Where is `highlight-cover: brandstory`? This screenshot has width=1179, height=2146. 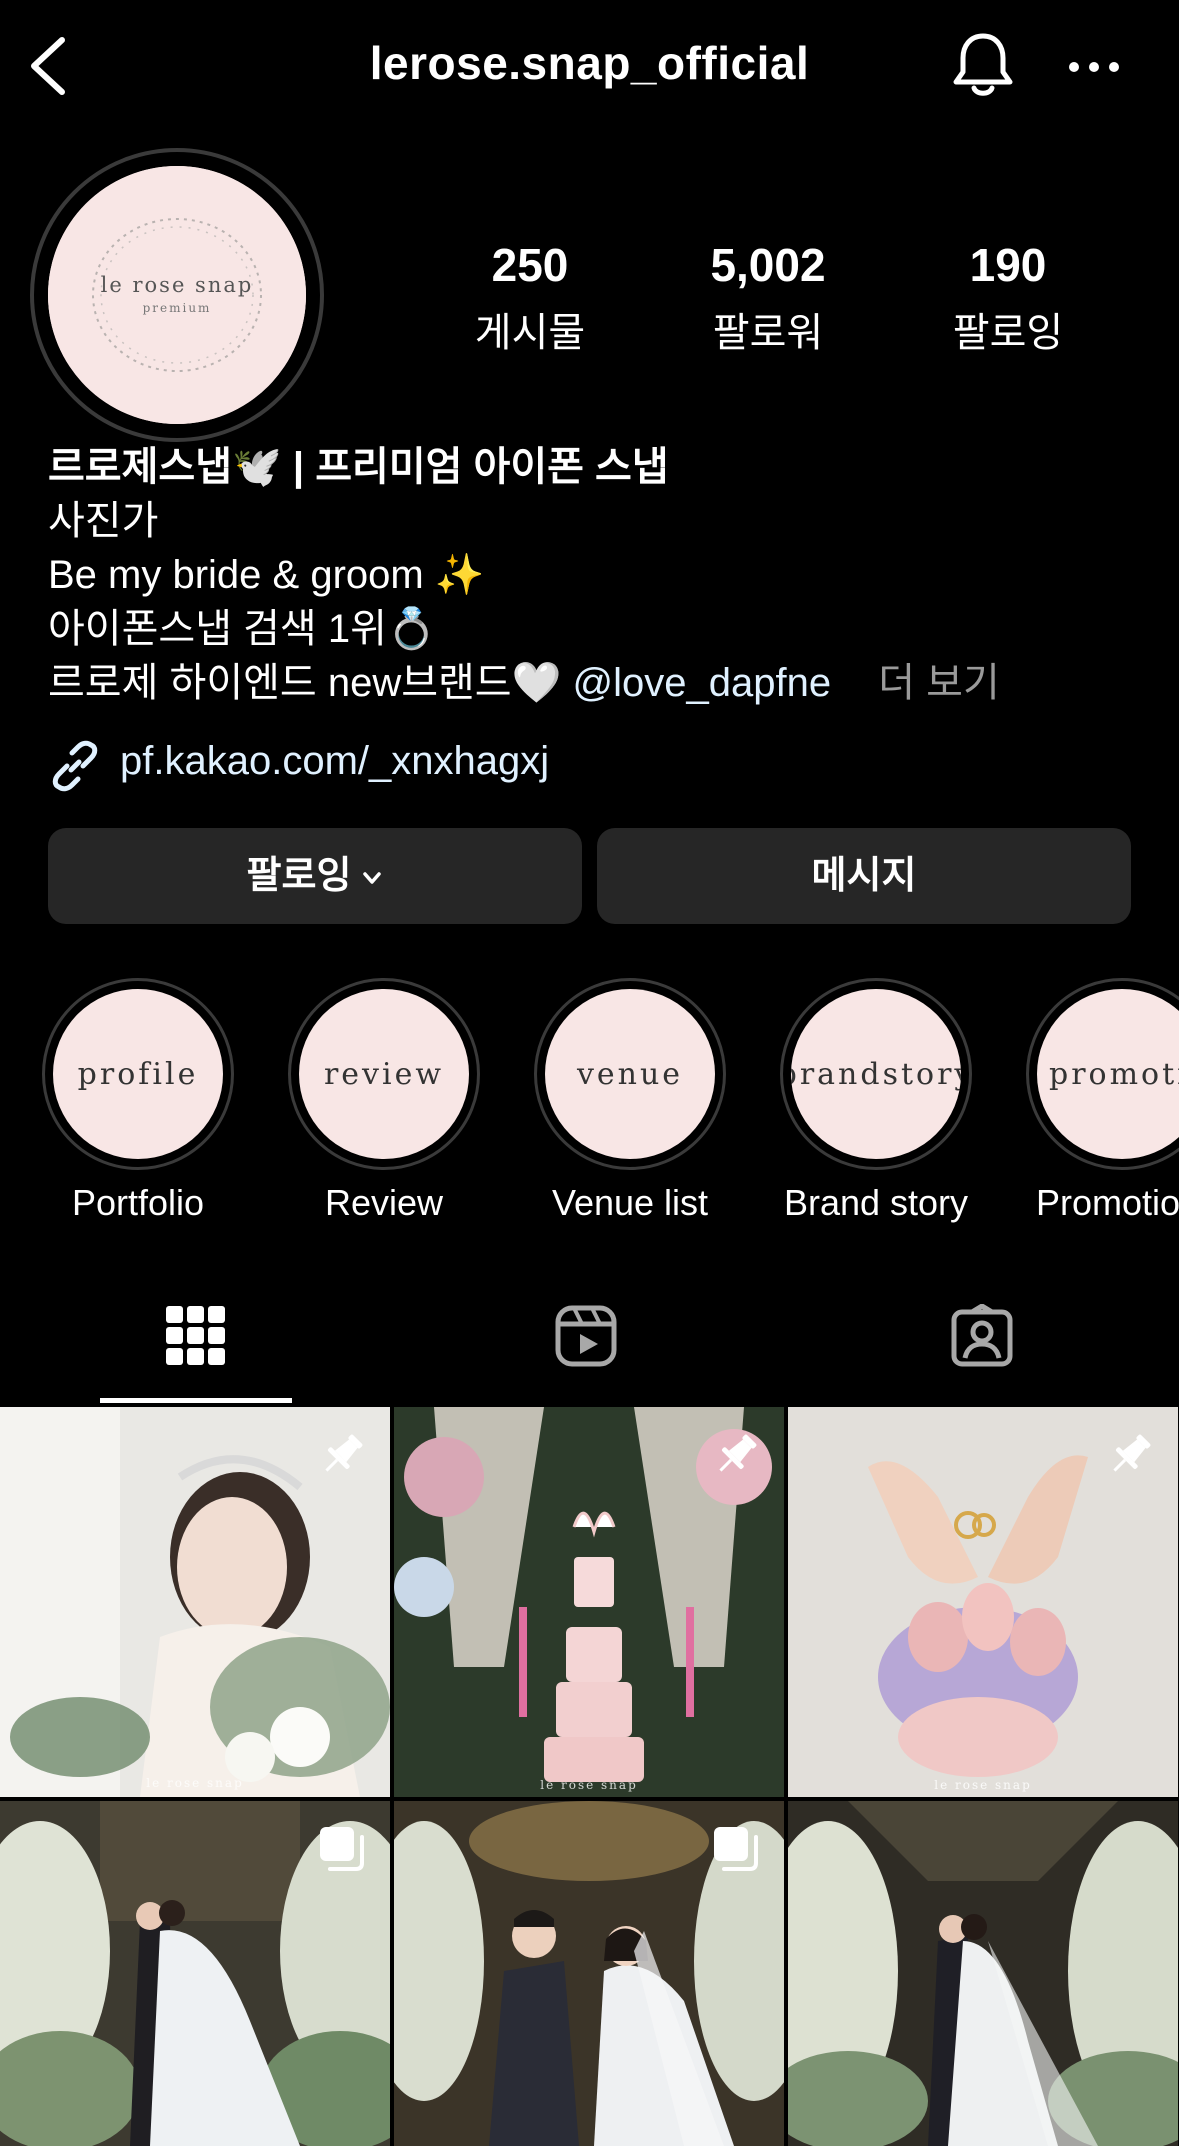
highlight-cover: brandstory is located at coordinates (876, 1074).